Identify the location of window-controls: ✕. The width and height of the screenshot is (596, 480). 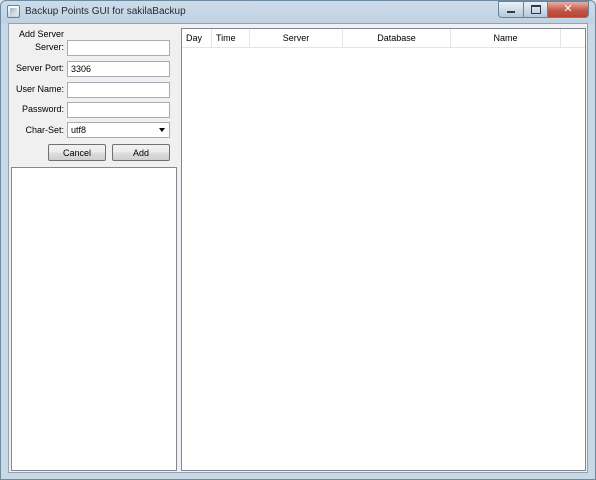
(543, 10).